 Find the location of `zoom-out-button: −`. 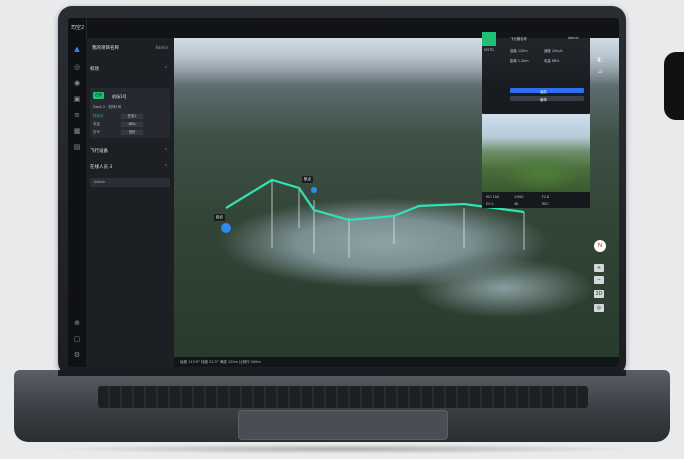

zoom-out-button: − is located at coordinates (599, 280).